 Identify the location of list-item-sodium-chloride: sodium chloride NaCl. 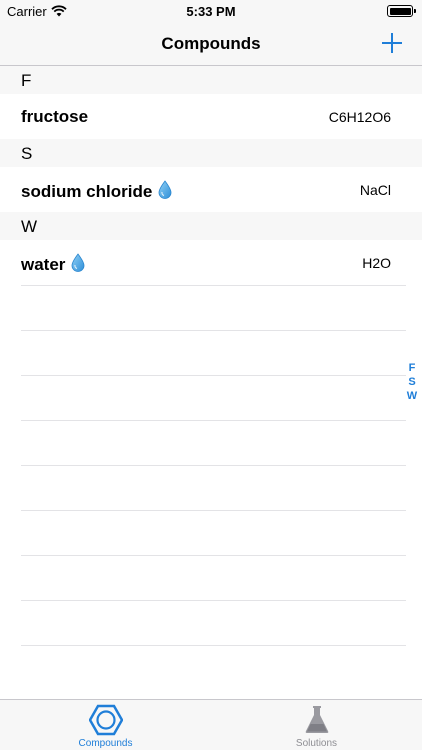
(211, 189).